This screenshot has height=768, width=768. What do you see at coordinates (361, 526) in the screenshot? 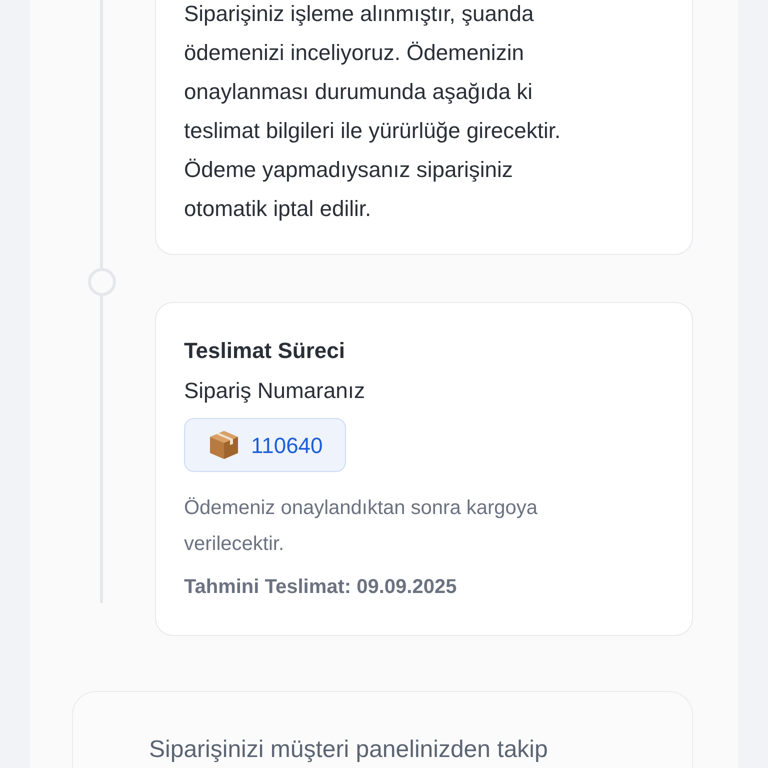
I see `shipping-note: Ödemeniz onaylandıktan sonra kargoya verilecektir.` at bounding box center [361, 526].